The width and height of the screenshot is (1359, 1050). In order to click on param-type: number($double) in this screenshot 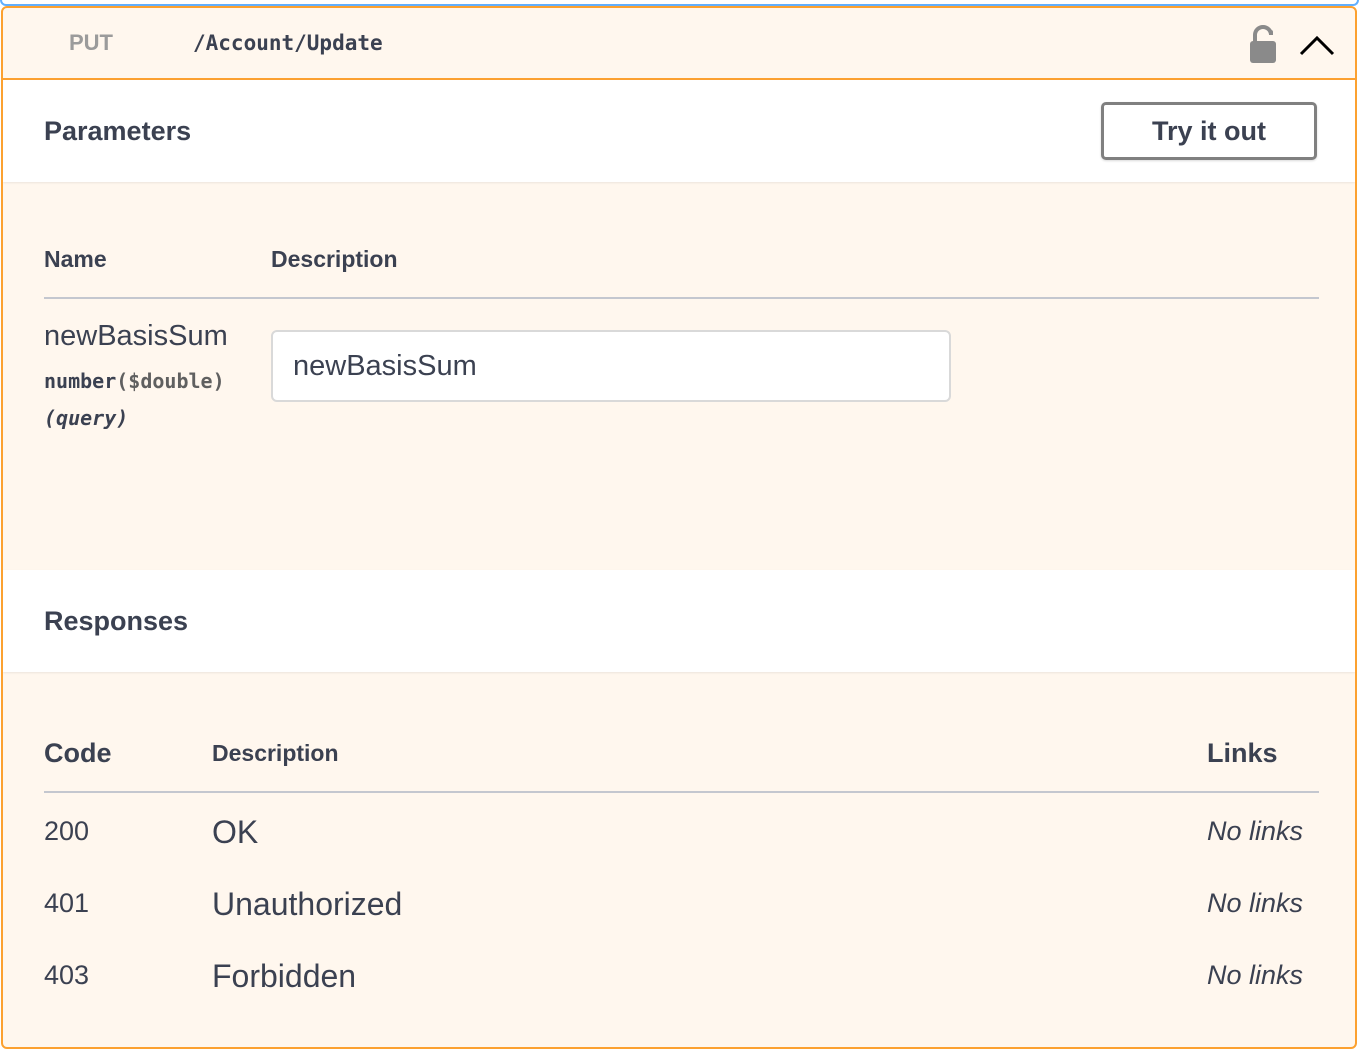, I will do `click(134, 381)`.